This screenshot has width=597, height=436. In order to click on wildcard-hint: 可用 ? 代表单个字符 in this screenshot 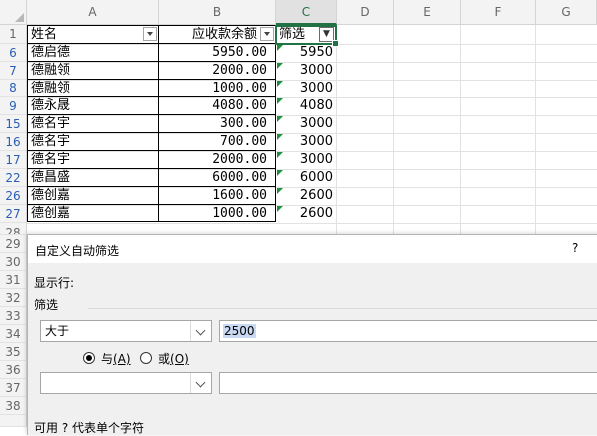, I will do `click(89, 428)`.